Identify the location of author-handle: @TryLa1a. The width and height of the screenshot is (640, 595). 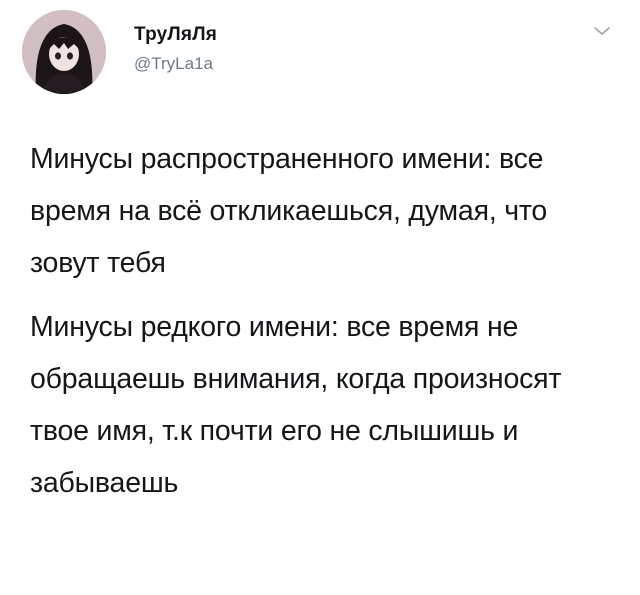
(175, 64).